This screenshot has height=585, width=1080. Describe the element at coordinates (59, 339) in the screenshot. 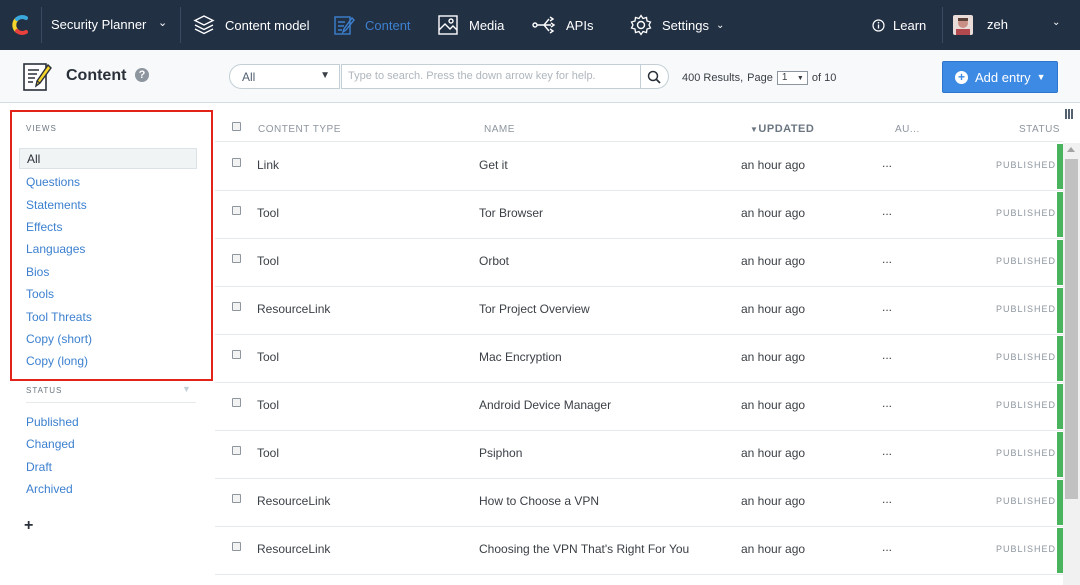

I see `view-item-copy-short: Copy (short)` at that location.